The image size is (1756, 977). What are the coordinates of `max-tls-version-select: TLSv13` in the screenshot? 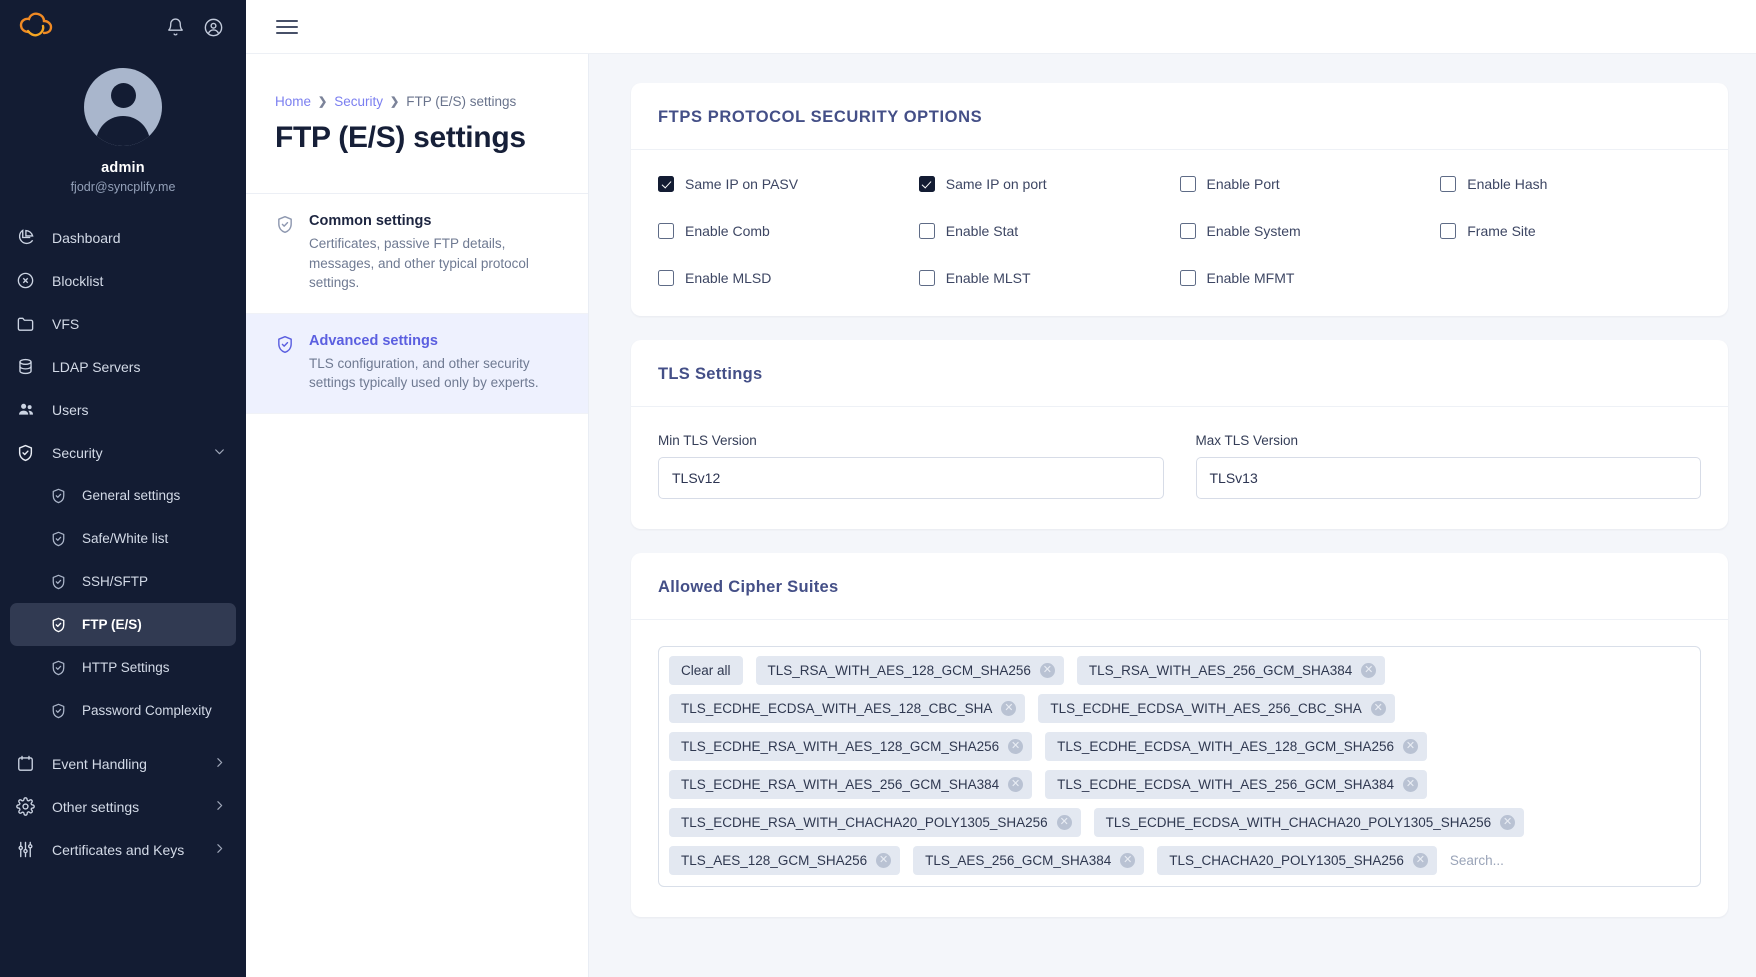 It's located at (1448, 478).